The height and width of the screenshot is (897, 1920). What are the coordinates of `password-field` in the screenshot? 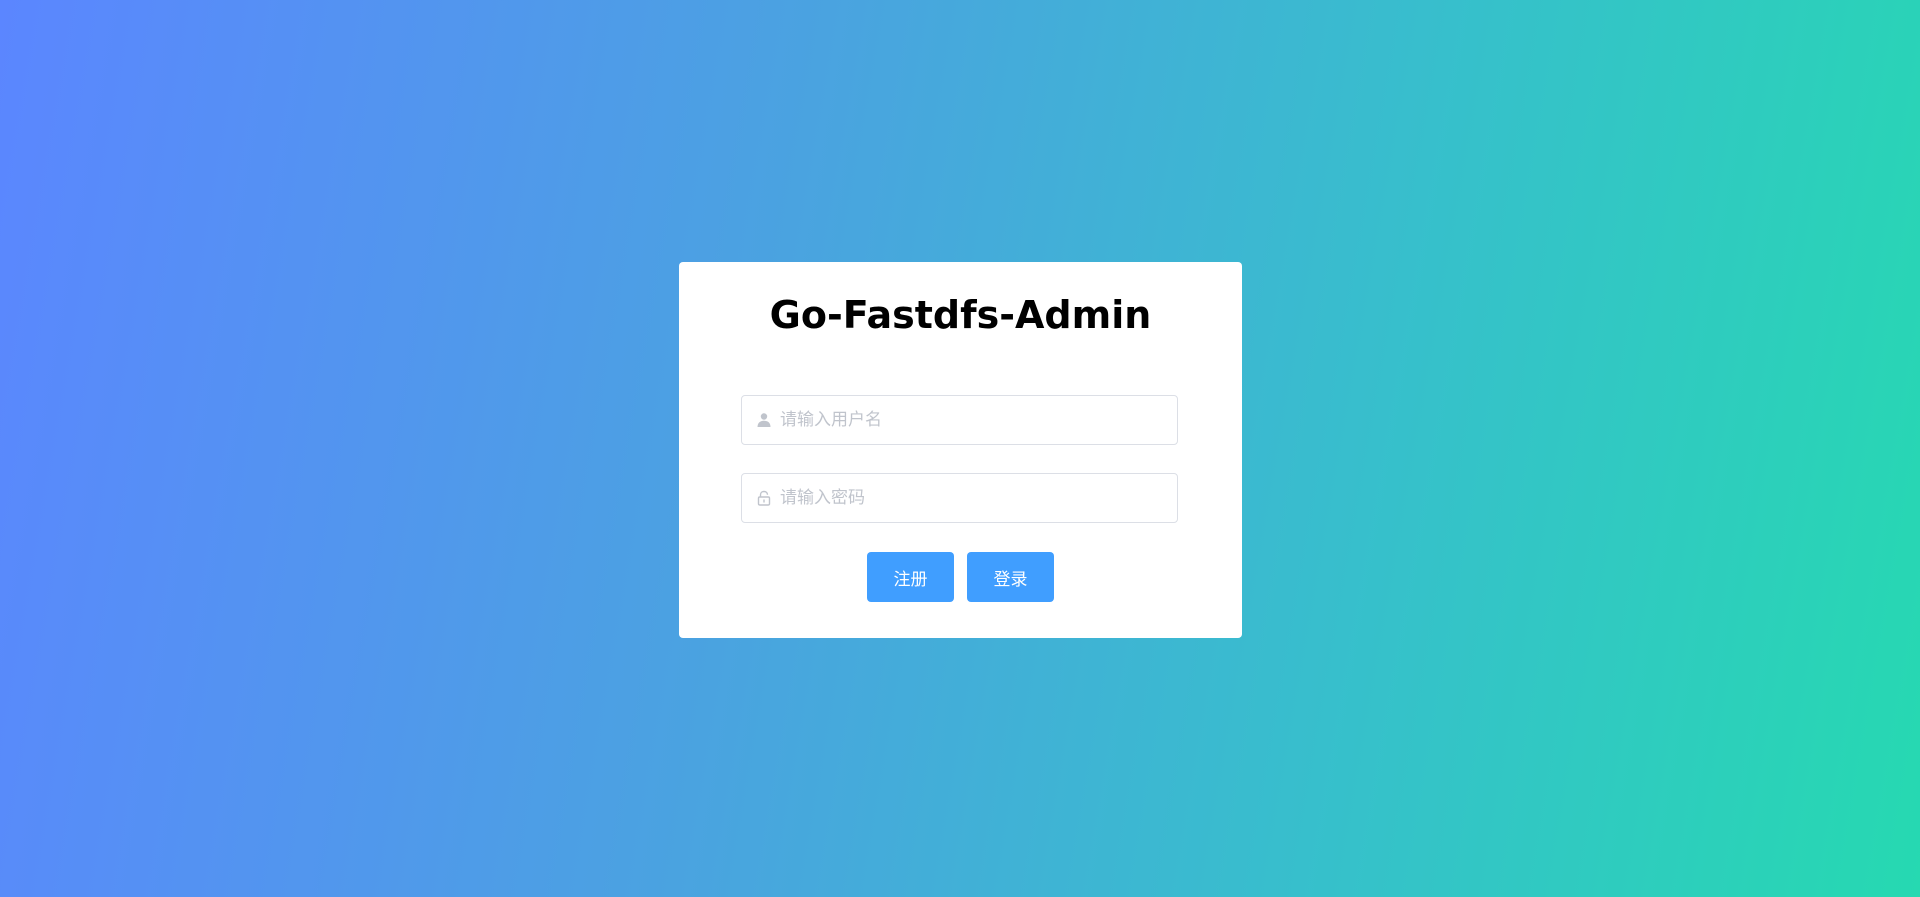 It's located at (959, 498).